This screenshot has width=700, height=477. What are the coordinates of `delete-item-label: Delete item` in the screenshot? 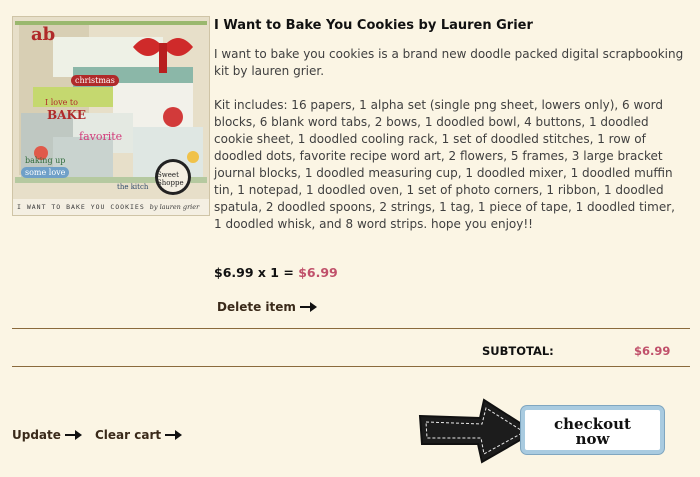 It's located at (256, 307).